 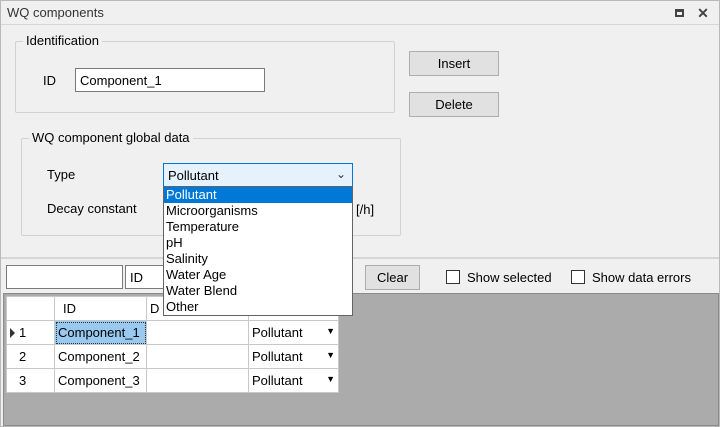 What do you see at coordinates (258, 259) in the screenshot?
I see `type-option: Salinity` at bounding box center [258, 259].